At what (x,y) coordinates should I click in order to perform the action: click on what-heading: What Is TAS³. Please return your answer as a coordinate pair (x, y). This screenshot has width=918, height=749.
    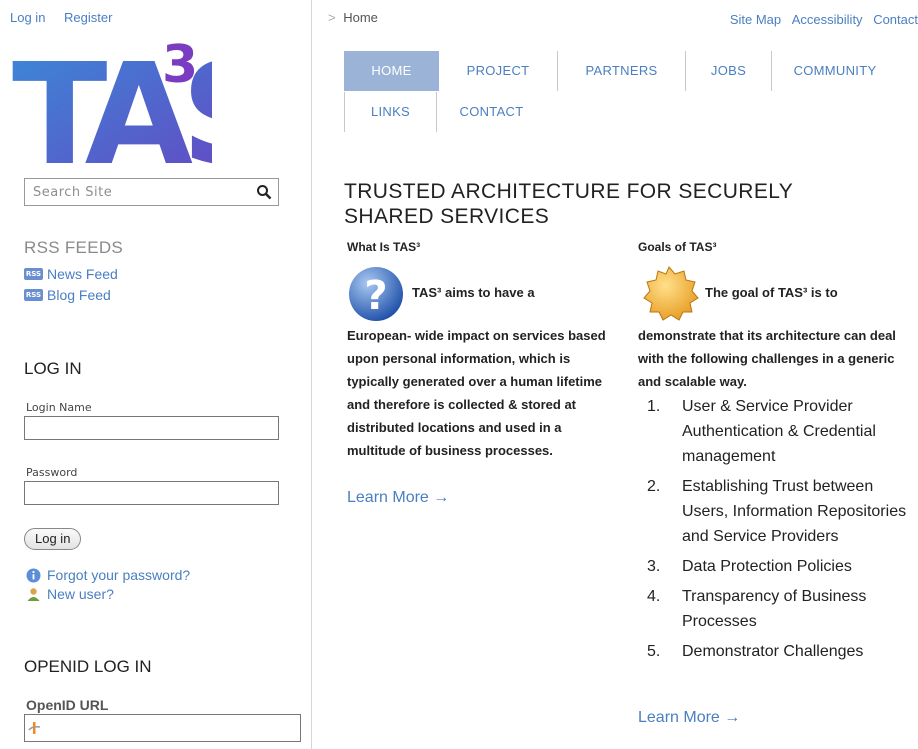
    Looking at the image, I should click on (384, 247).